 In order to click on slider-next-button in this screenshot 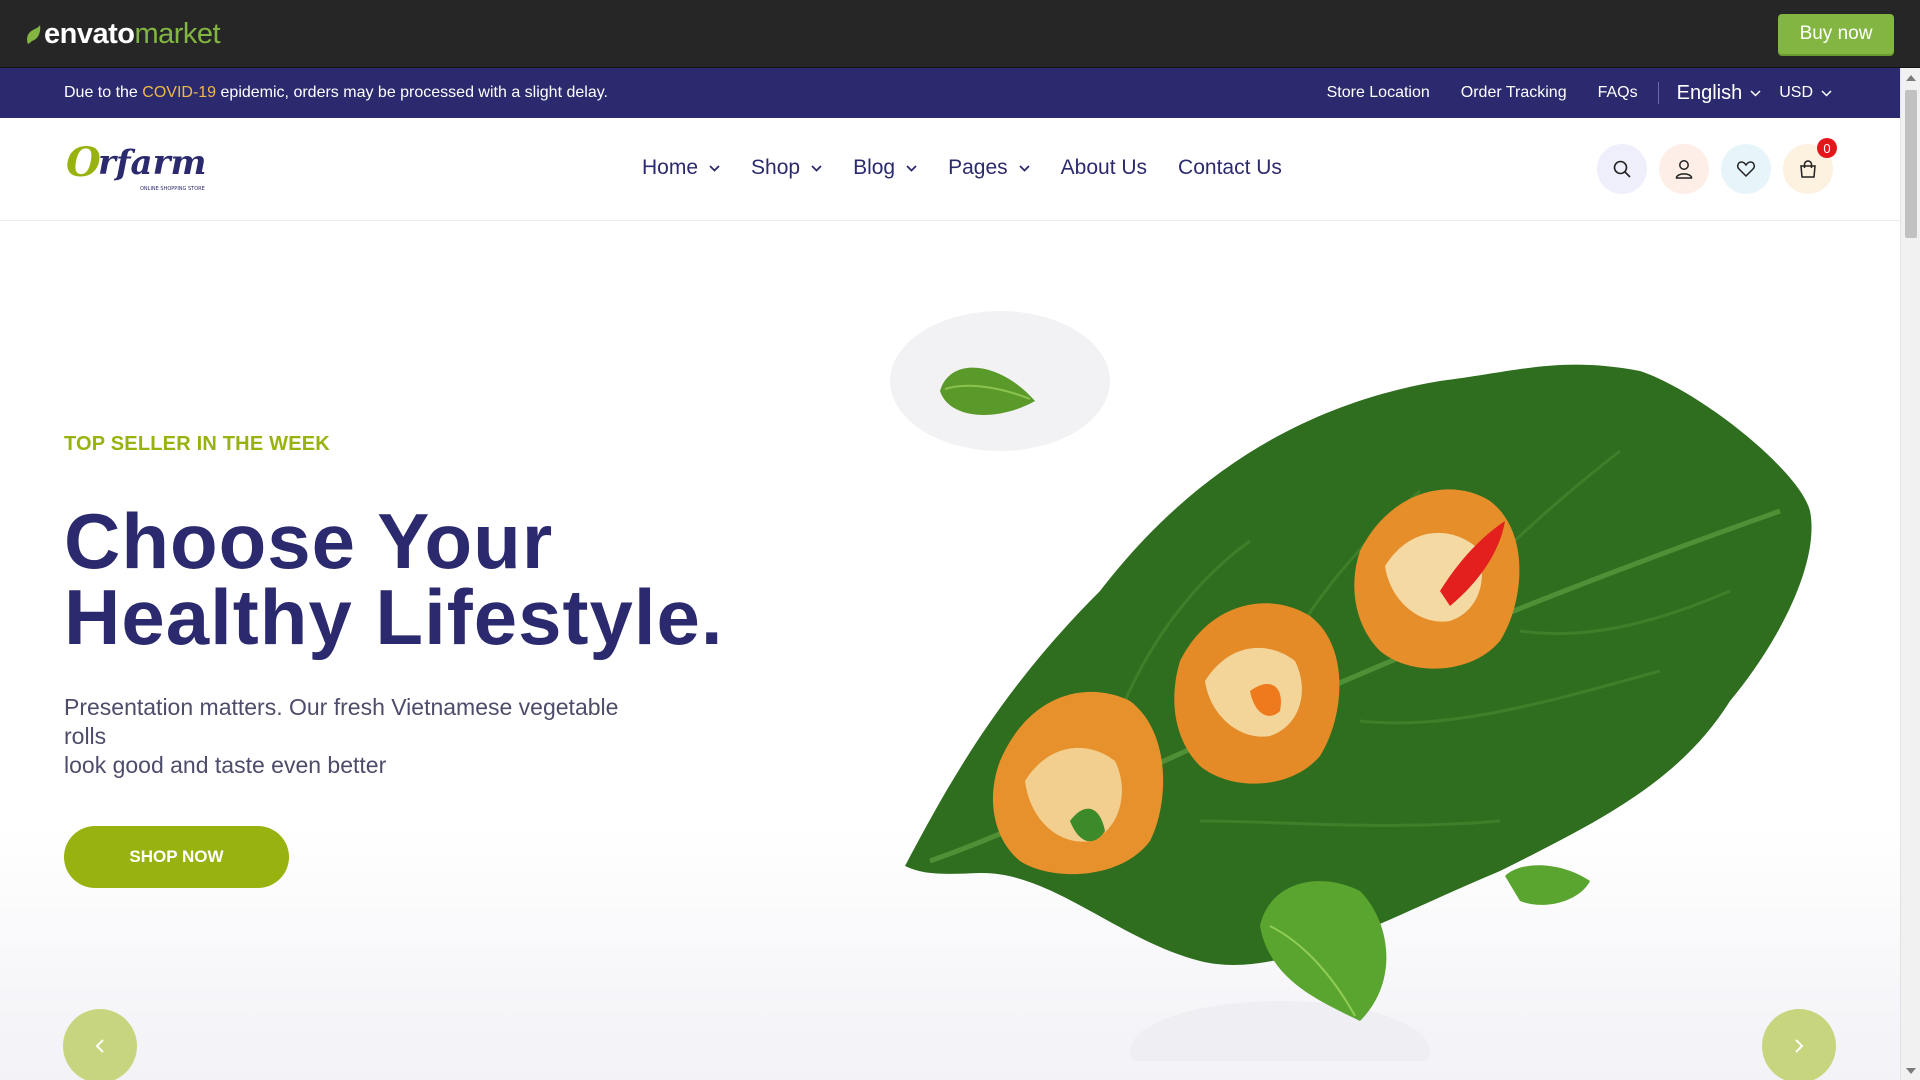, I will do `click(1799, 1044)`.